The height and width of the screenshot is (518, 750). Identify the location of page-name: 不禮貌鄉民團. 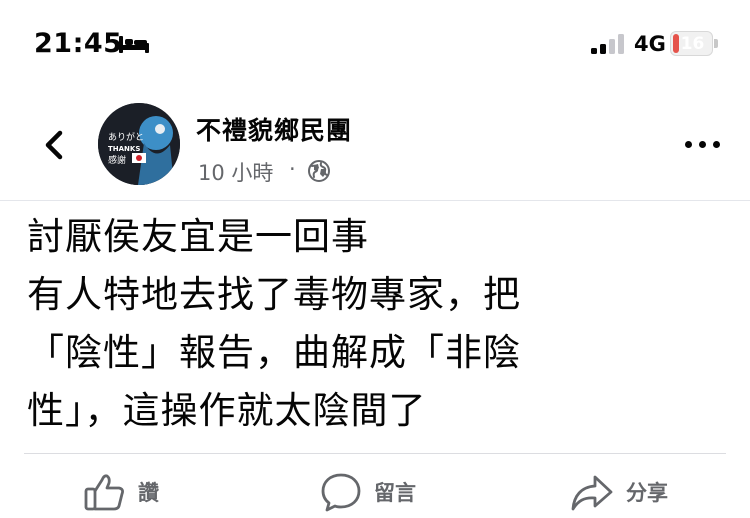
(274, 129).